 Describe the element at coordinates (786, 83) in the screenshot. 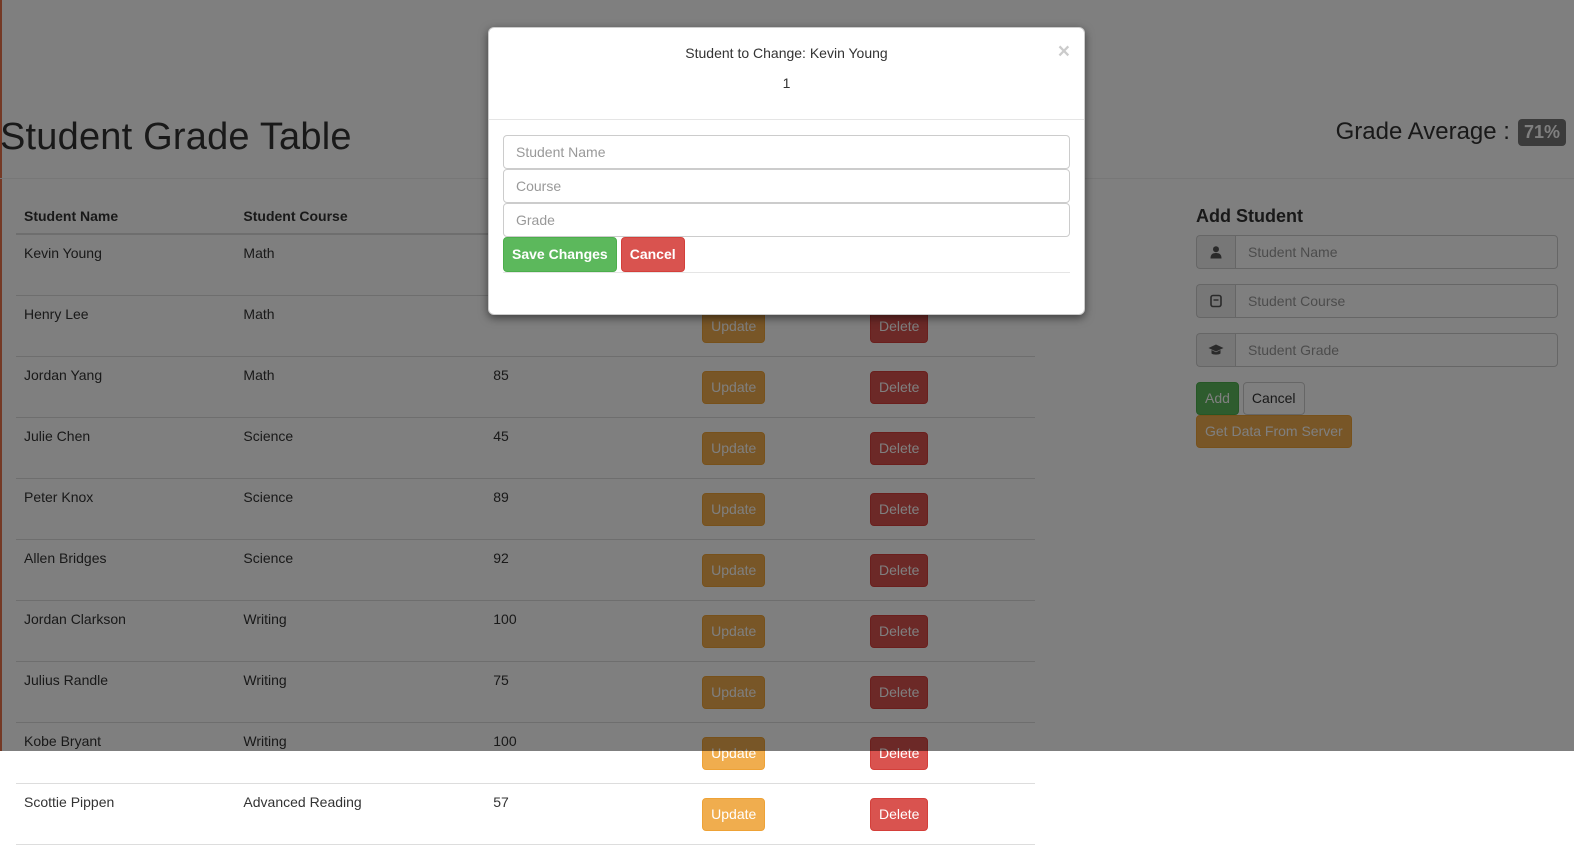

I see `modal-student-index: 1` at that location.